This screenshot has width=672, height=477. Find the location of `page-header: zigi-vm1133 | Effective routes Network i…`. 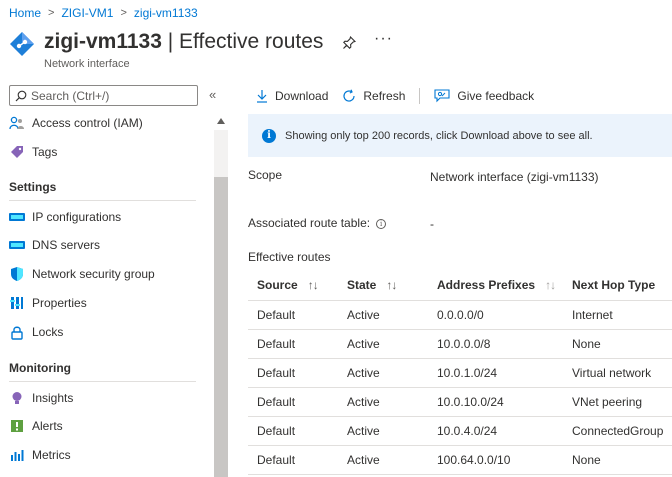

page-header: zigi-vm1133 | Effective routes Network i… is located at coordinates (340, 50).